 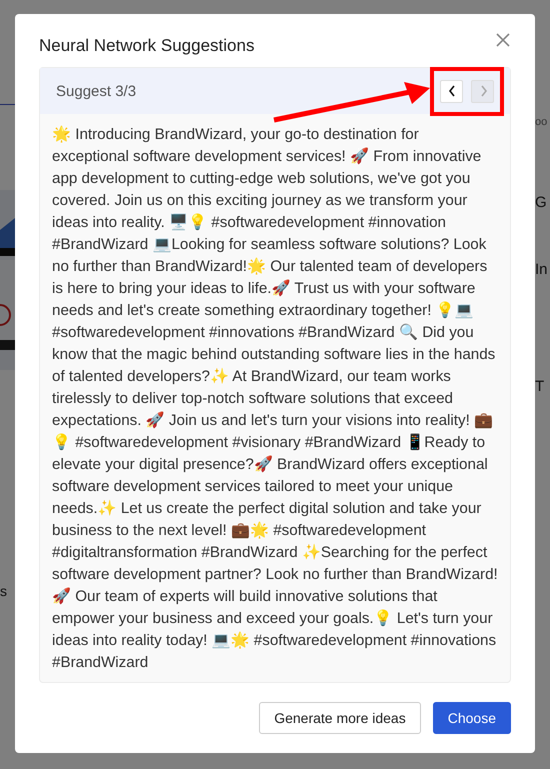 What do you see at coordinates (503, 40) in the screenshot?
I see `close-button` at bounding box center [503, 40].